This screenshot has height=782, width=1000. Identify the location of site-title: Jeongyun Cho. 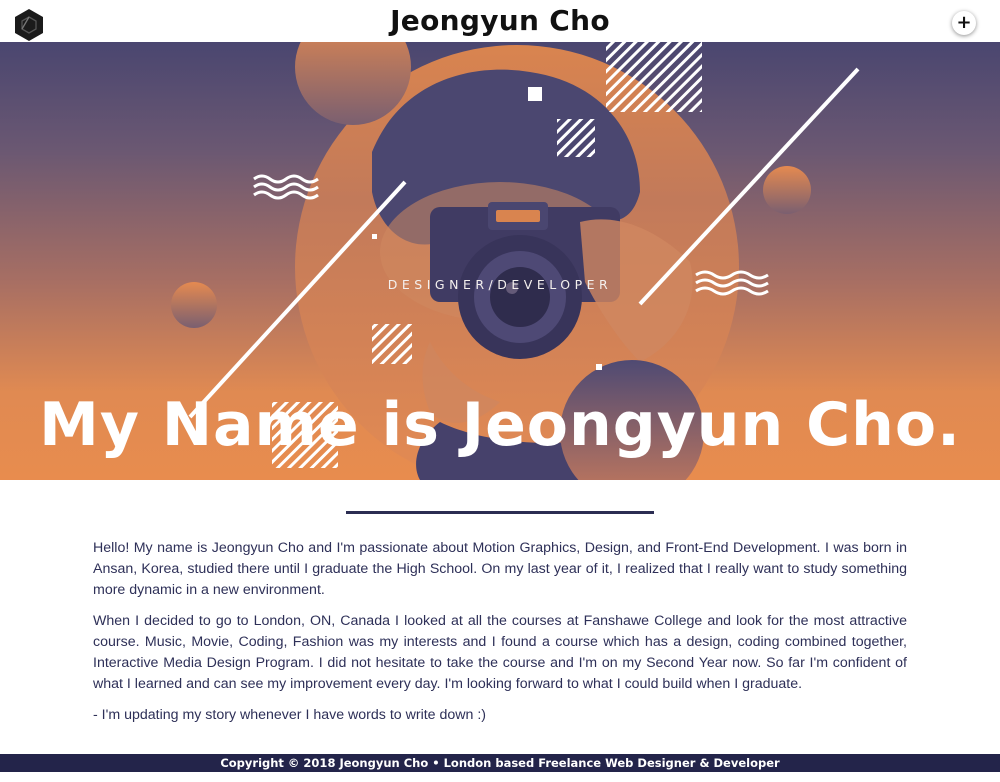
(500, 20).